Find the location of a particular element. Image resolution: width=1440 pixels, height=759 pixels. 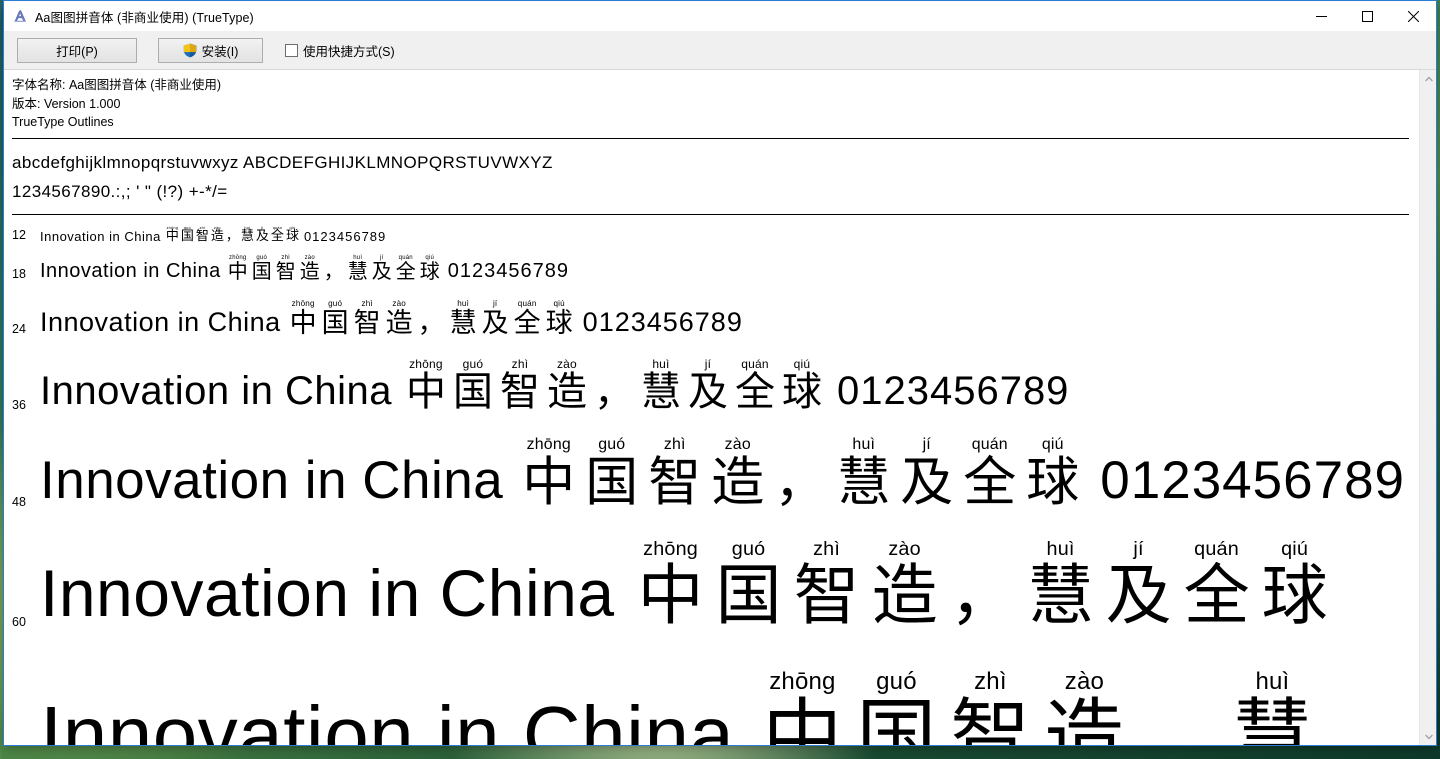

scrollbar-track is located at coordinates (1428, 407).